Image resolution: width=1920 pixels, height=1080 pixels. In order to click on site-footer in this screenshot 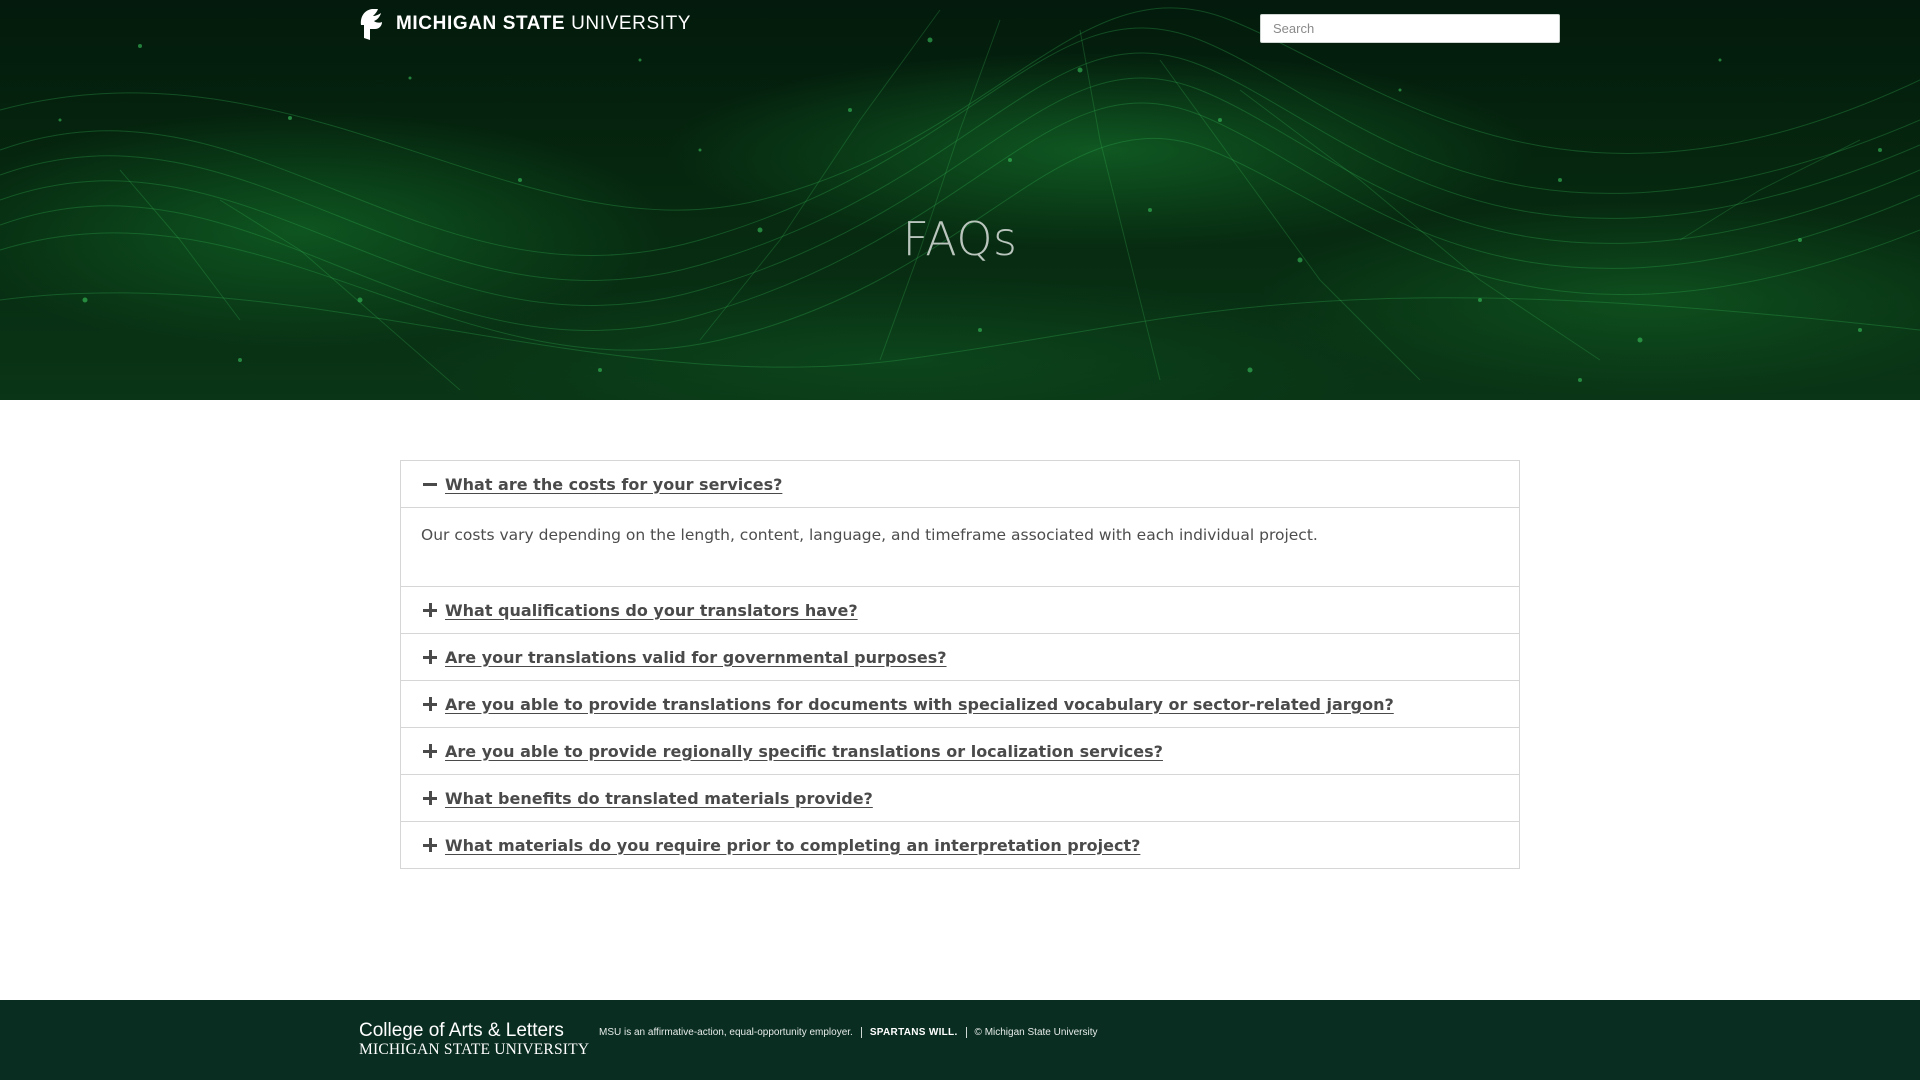, I will do `click(960, 1040)`.